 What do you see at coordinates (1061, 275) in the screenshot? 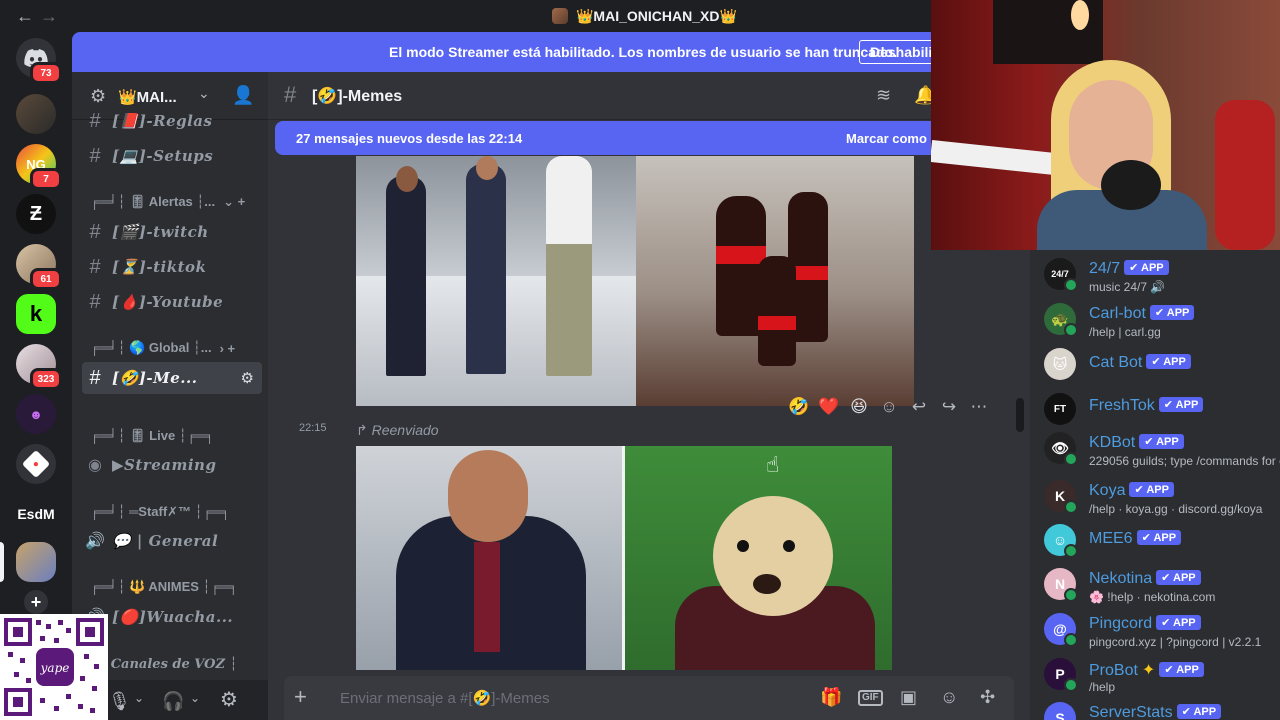
I see `avatar: 24/7` at bounding box center [1061, 275].